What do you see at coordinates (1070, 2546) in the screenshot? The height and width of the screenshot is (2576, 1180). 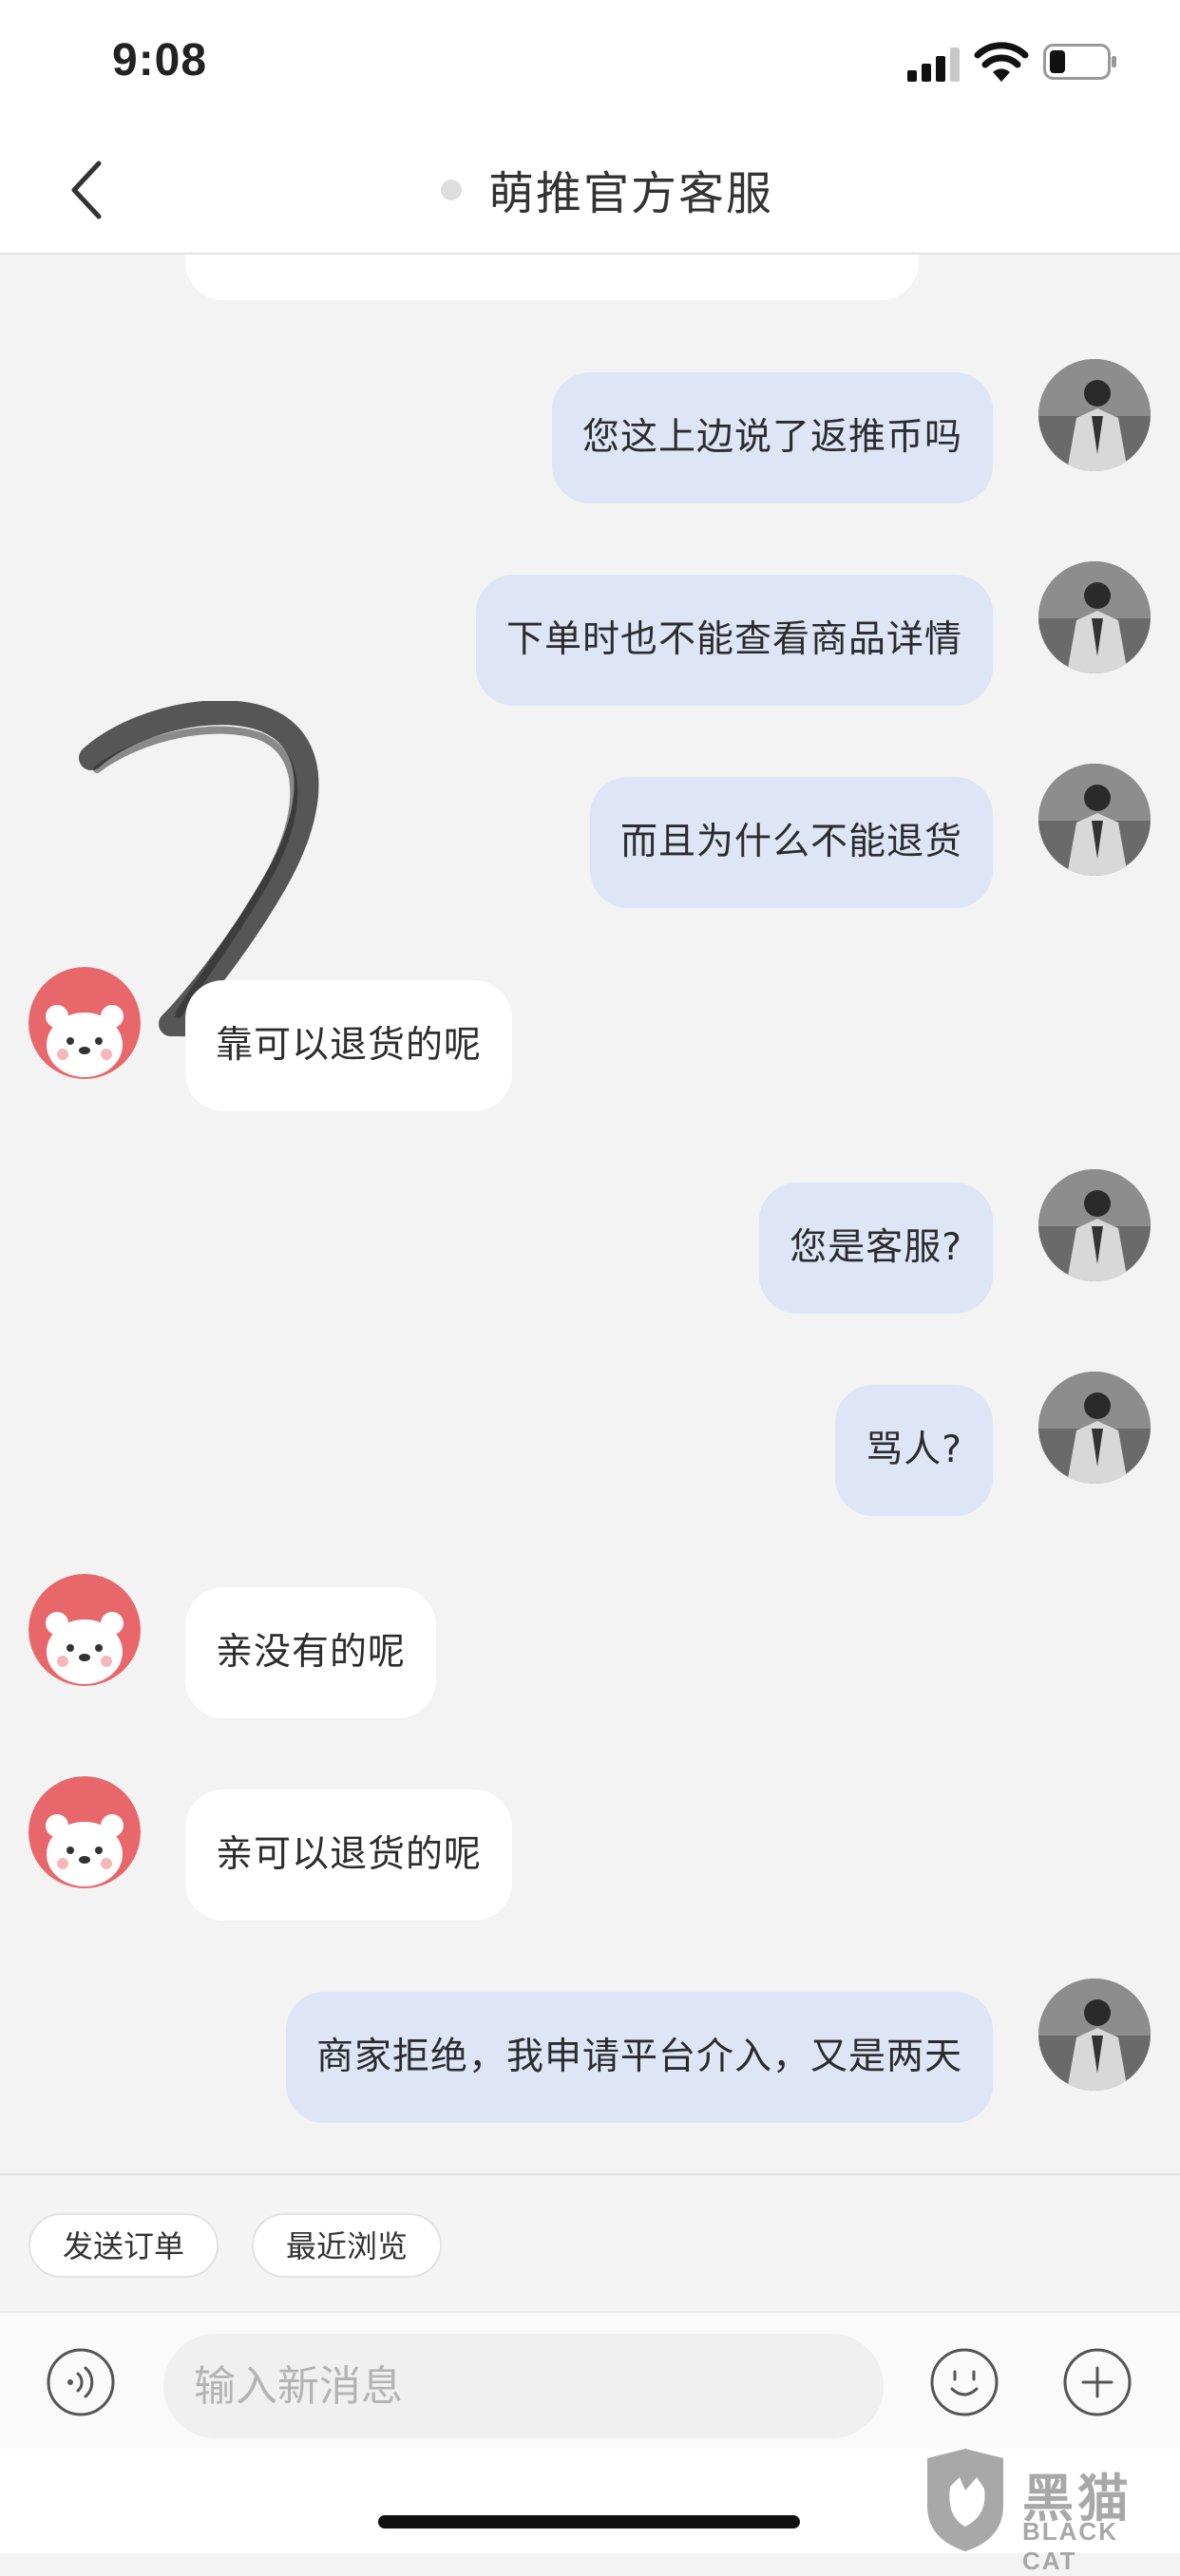 I see `watermark-subtext: BLACK CAT` at bounding box center [1070, 2546].